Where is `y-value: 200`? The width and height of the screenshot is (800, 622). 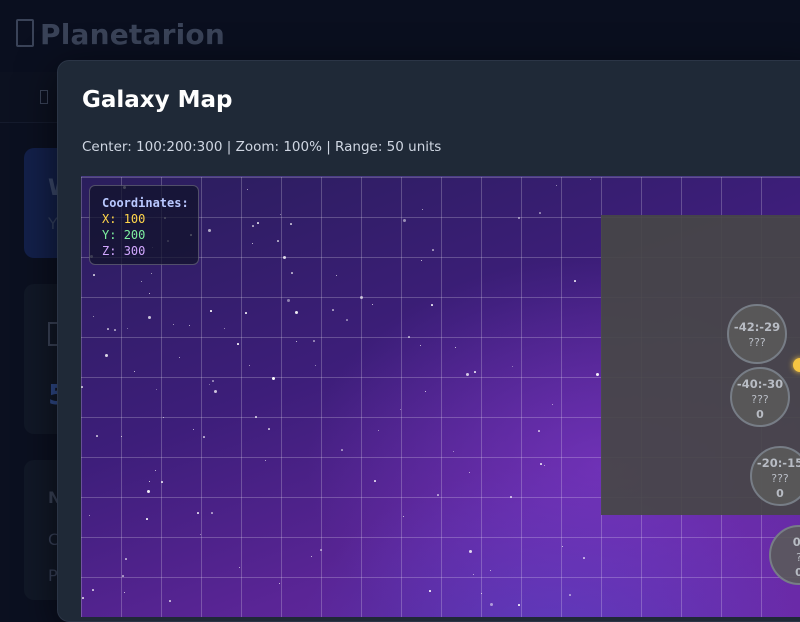 y-value: 200 is located at coordinates (134, 235).